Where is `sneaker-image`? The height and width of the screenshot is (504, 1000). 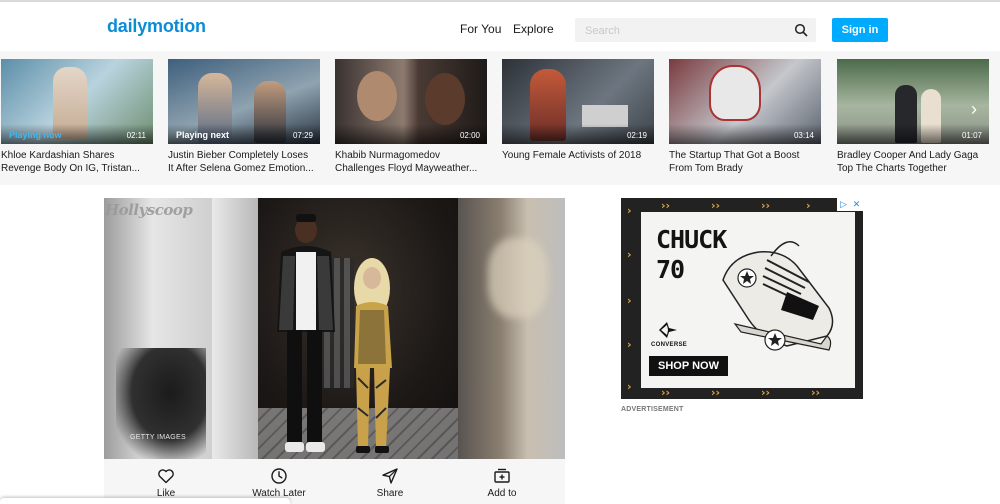
sneaker-image is located at coordinates (778, 296).